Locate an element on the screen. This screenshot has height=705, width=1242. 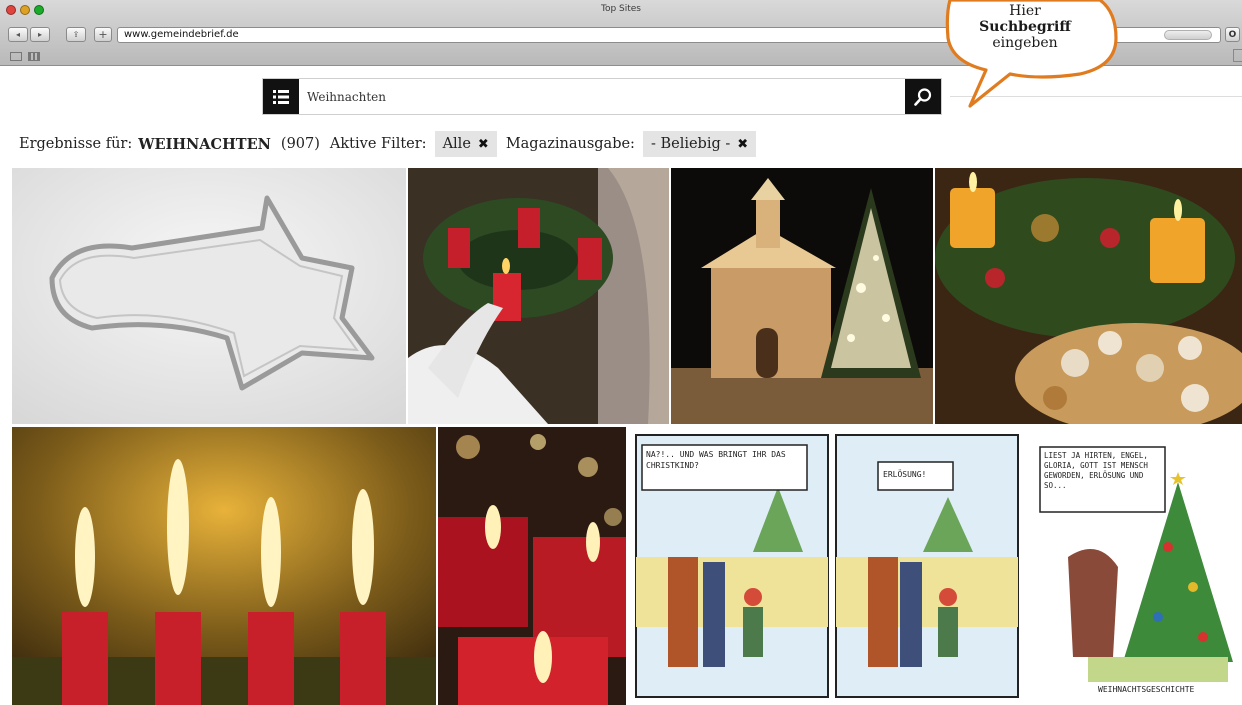
back-button: ◂ is located at coordinates (18, 34).